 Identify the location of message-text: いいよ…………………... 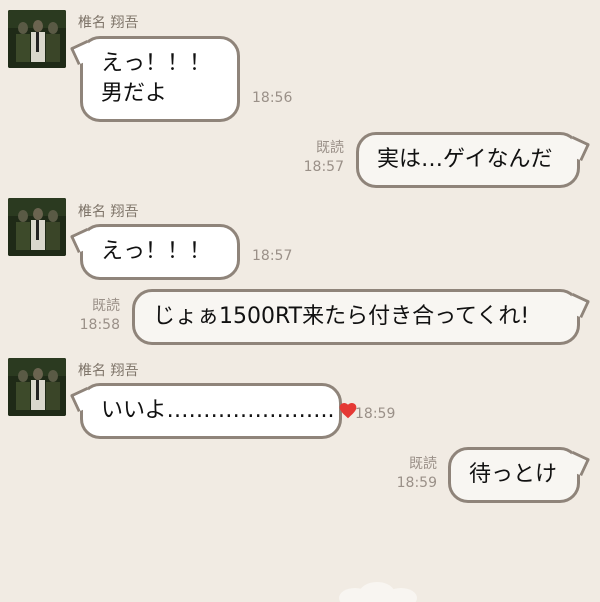
(228, 411).